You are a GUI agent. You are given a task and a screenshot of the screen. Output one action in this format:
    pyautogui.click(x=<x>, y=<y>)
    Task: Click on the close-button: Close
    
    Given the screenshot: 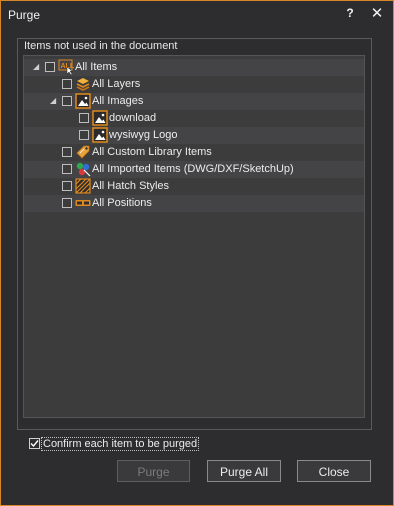 What is the action you would take?
    pyautogui.click(x=334, y=471)
    